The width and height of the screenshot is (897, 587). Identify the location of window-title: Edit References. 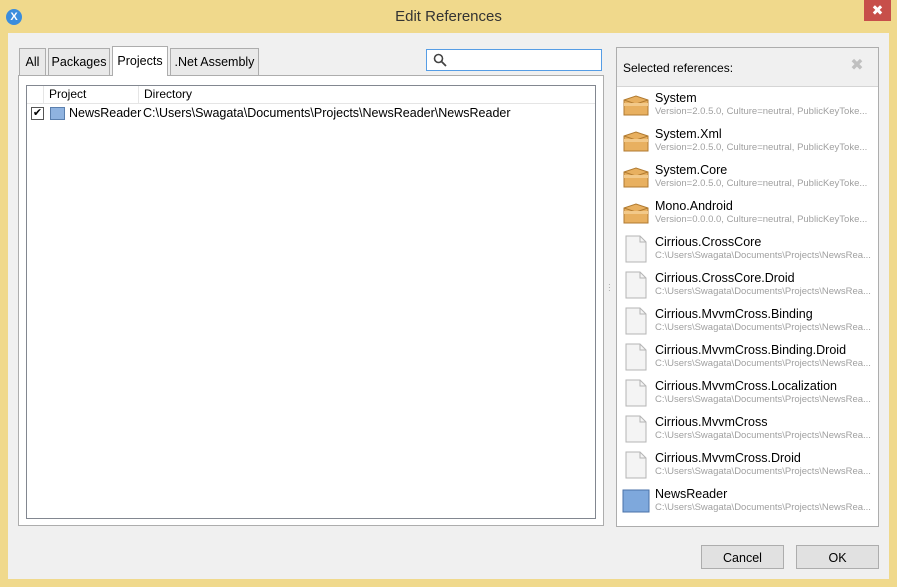
(448, 16).